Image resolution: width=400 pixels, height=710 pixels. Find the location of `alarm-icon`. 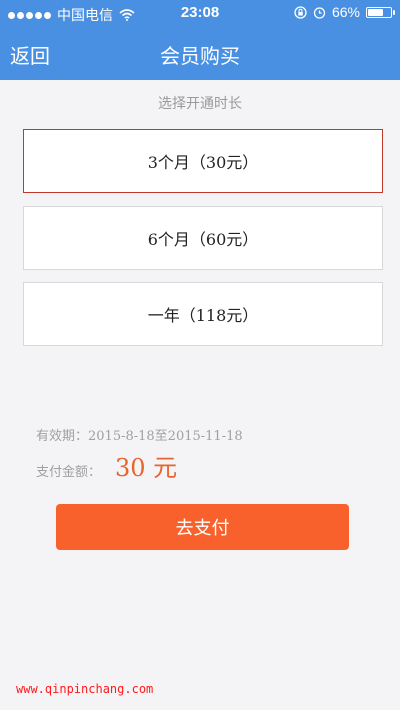

alarm-icon is located at coordinates (319, 12).